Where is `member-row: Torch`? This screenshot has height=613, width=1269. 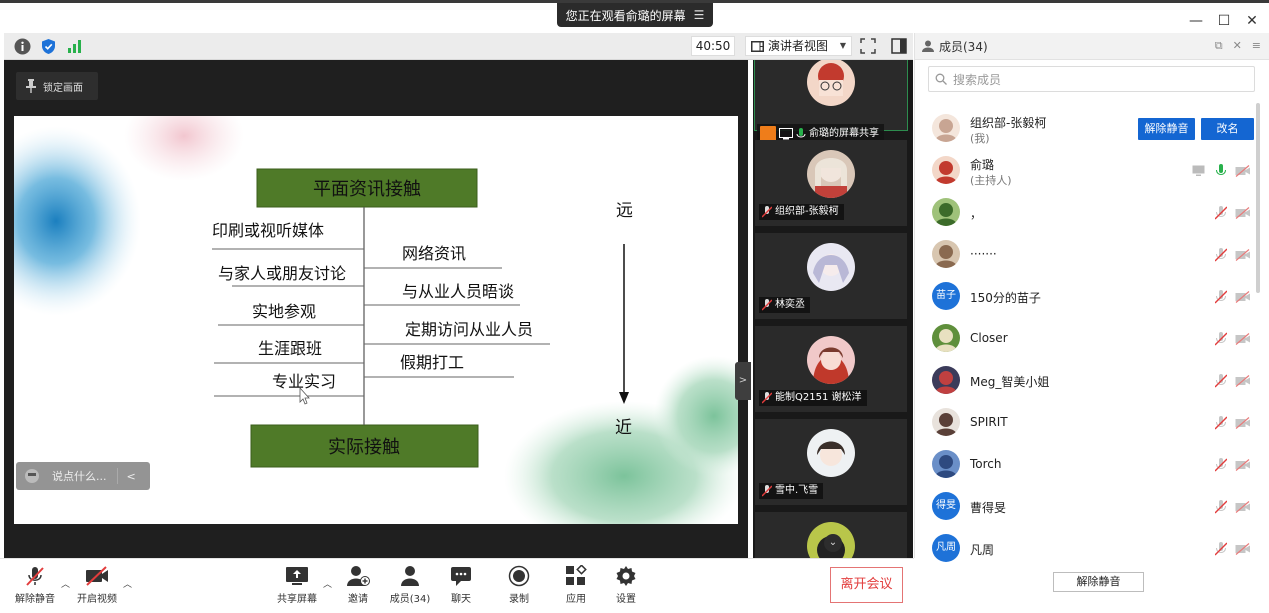
member-row: Torch is located at coordinates (1085, 466).